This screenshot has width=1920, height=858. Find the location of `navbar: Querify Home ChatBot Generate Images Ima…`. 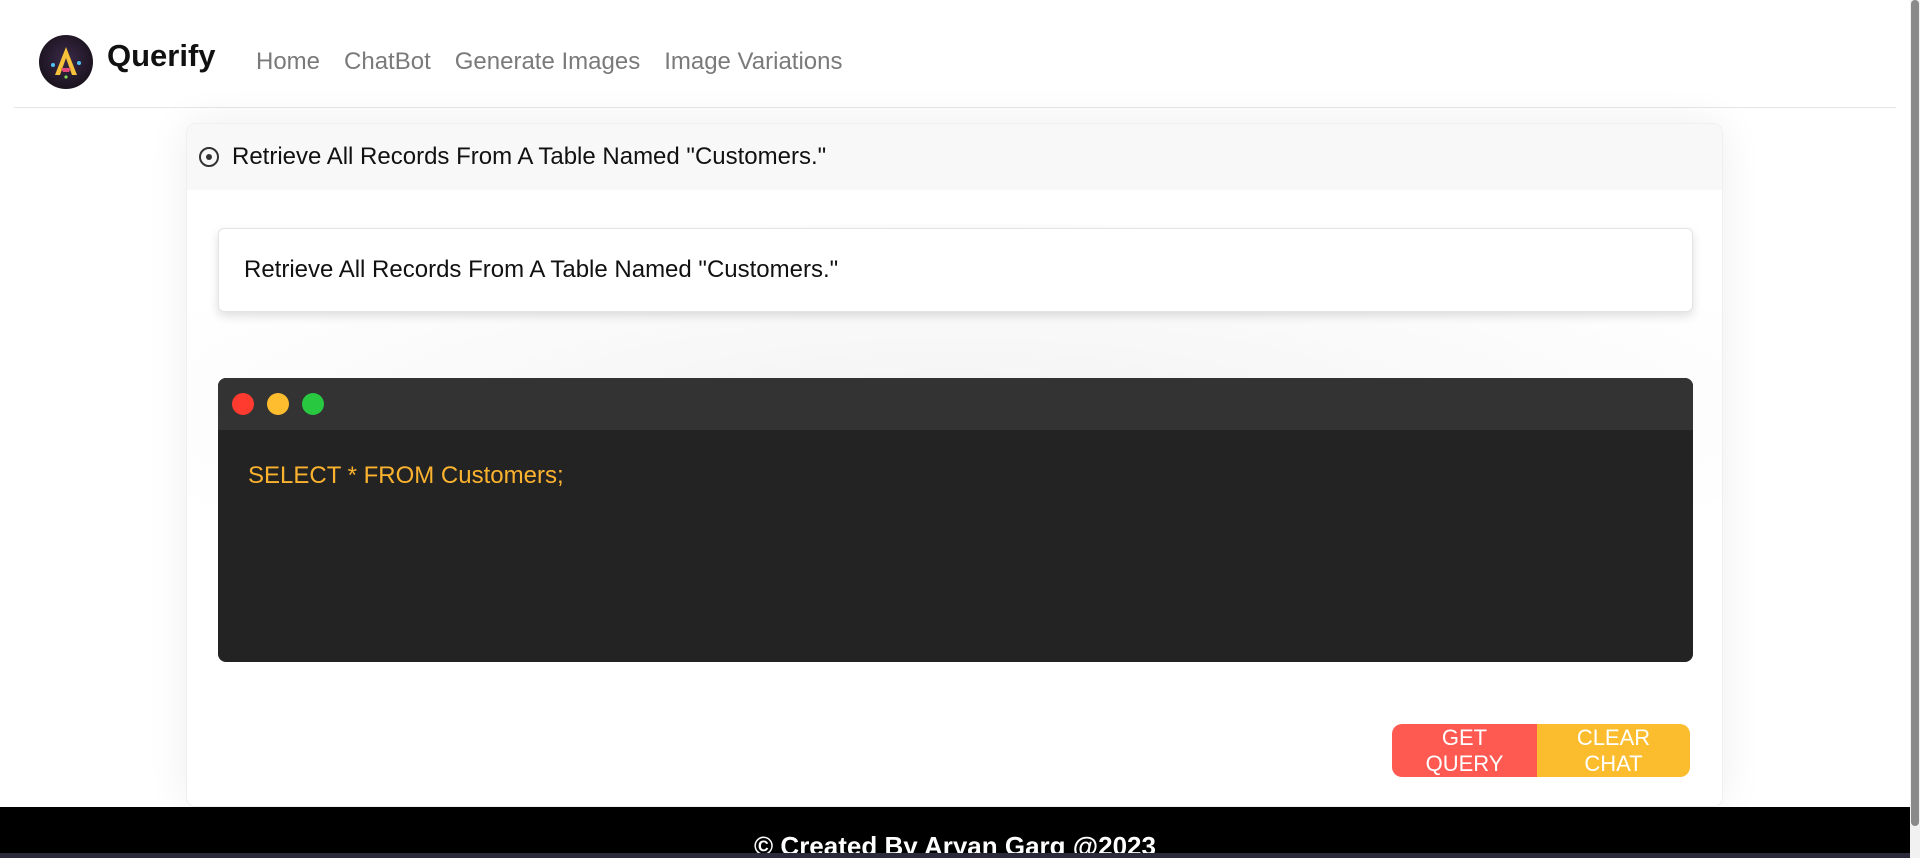

navbar: Querify Home ChatBot Generate Images Ima… is located at coordinates (955, 54).